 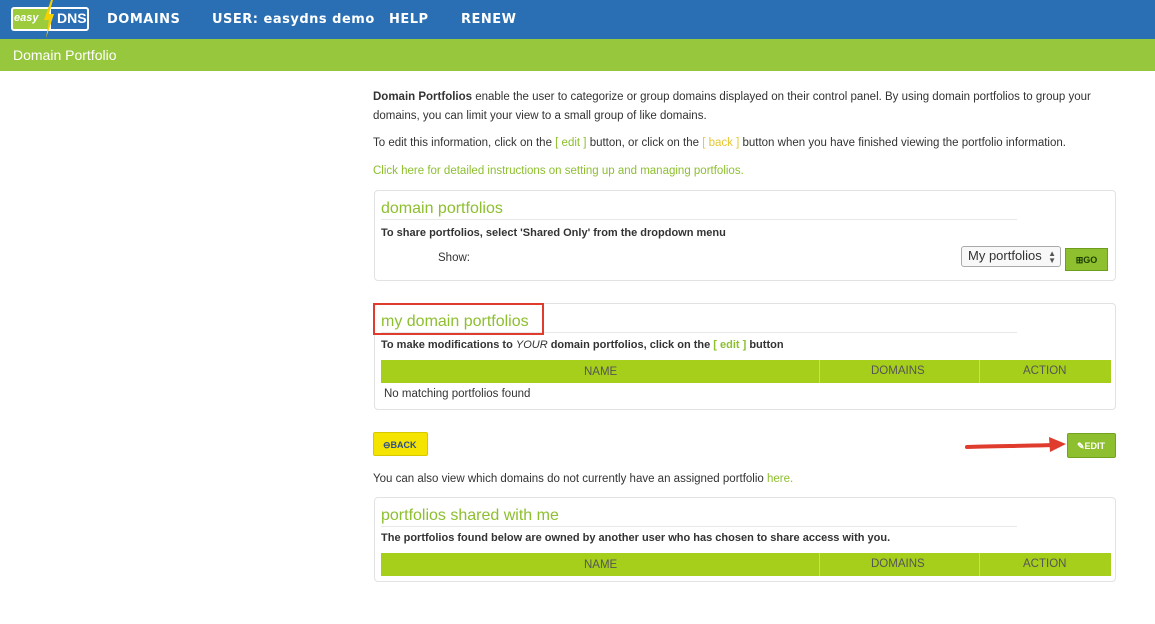 What do you see at coordinates (387, 445) in the screenshot?
I see `back-icon: ⊖` at bounding box center [387, 445].